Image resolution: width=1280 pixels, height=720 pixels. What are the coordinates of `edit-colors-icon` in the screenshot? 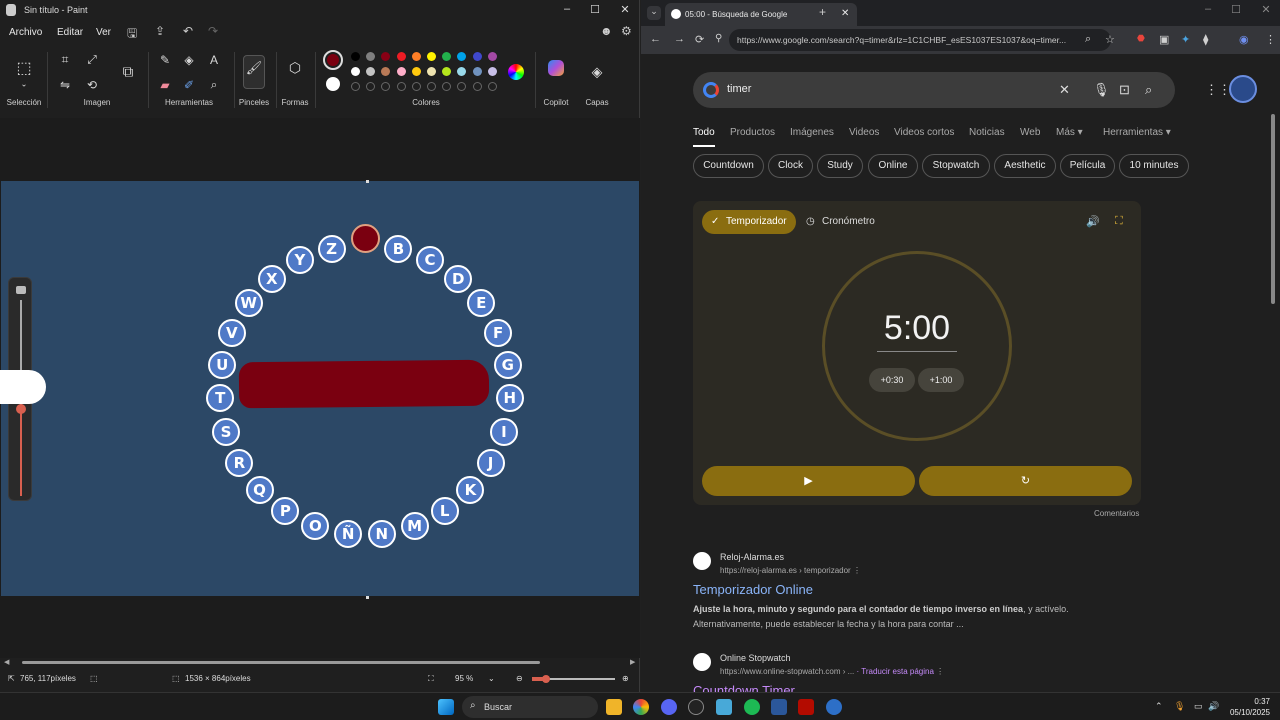 It's located at (516, 72).